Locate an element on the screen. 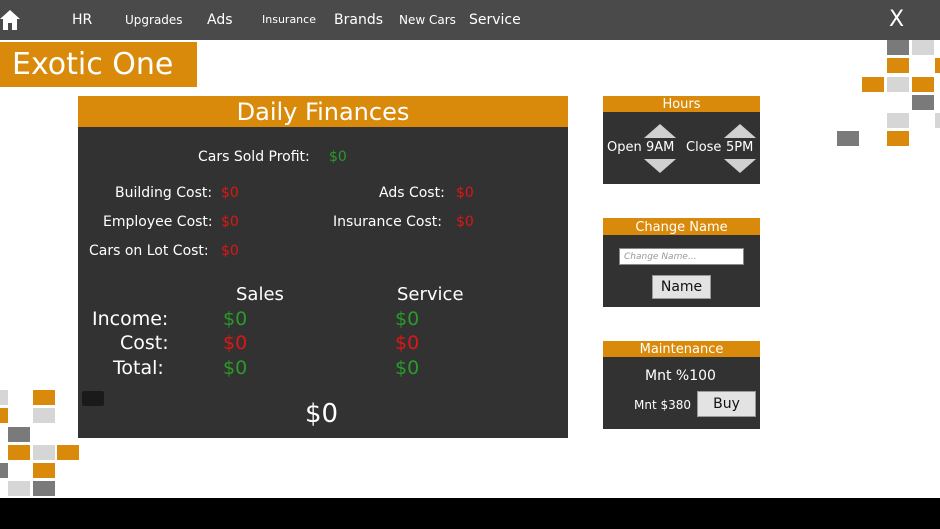 This screenshot has height=529, width=940. toggle-box is located at coordinates (93, 398).